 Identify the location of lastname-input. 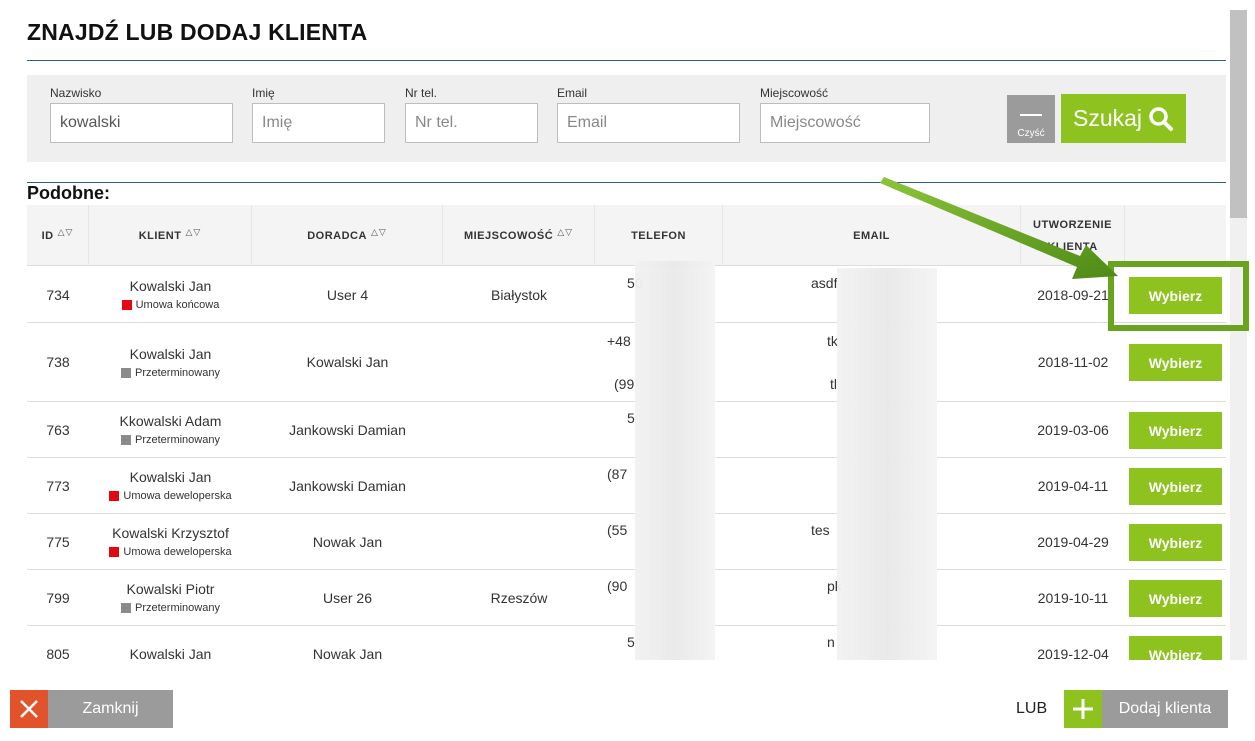
(141, 123).